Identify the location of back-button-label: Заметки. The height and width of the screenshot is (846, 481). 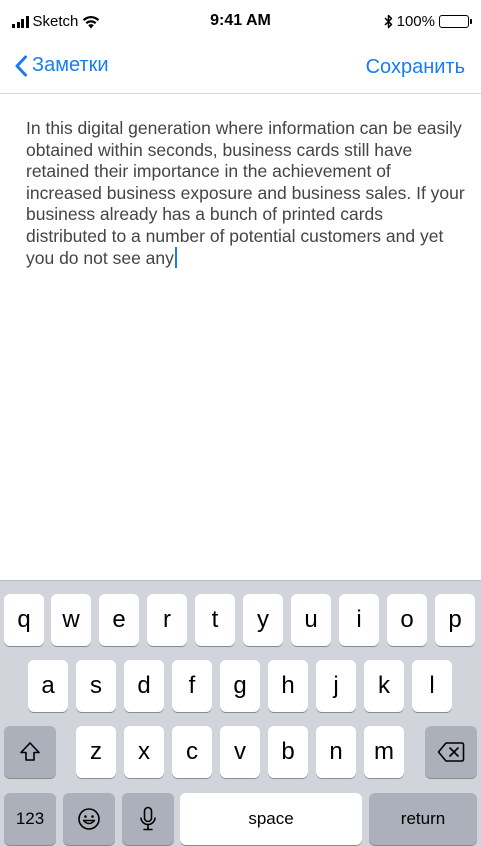
(70, 65).